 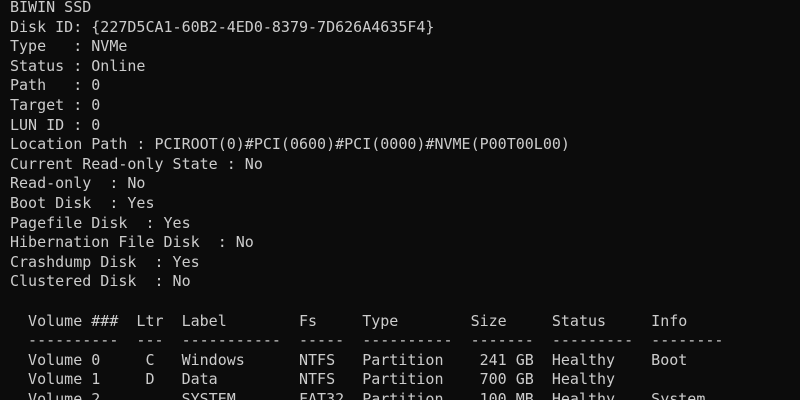 I want to click on disk-pagefile-line: Pagefile Disk : Yes, so click(x=100, y=222).